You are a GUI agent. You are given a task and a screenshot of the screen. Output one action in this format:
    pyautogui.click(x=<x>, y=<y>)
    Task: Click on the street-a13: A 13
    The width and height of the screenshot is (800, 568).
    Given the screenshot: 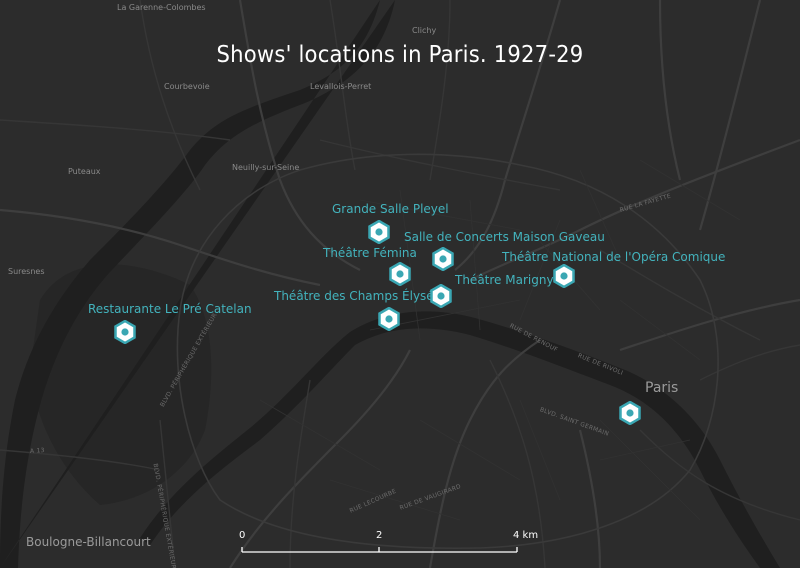 What is the action you would take?
    pyautogui.click(x=37, y=450)
    